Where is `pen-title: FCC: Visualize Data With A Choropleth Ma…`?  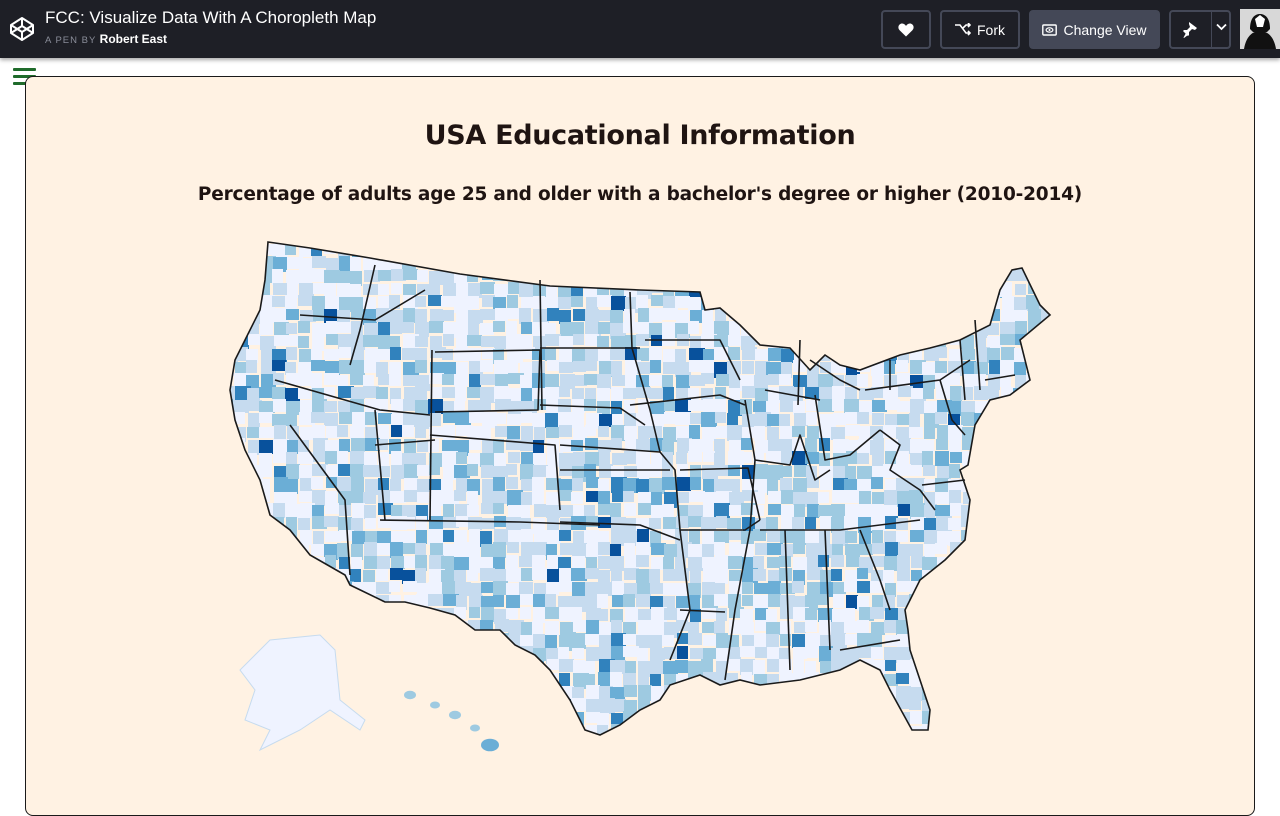 pen-title: FCC: Visualize Data With A Choropleth Ma… is located at coordinates (210, 18).